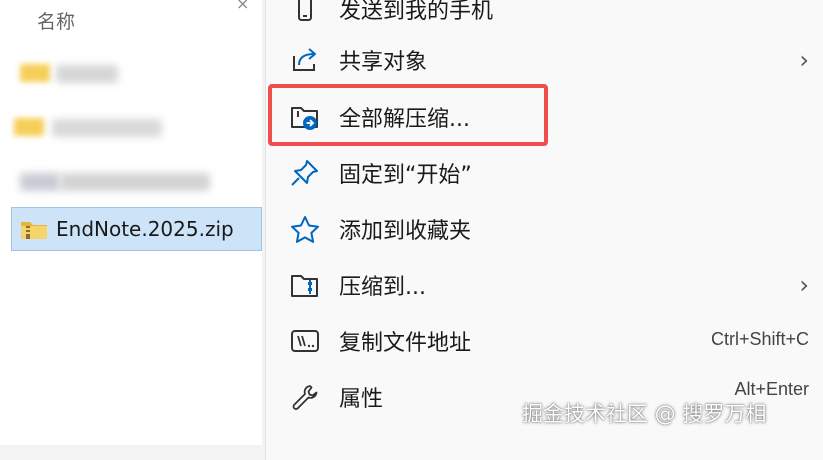  Describe the element at coordinates (405, 343) in the screenshot. I see `menu-item-label: 复制文件地址` at that location.